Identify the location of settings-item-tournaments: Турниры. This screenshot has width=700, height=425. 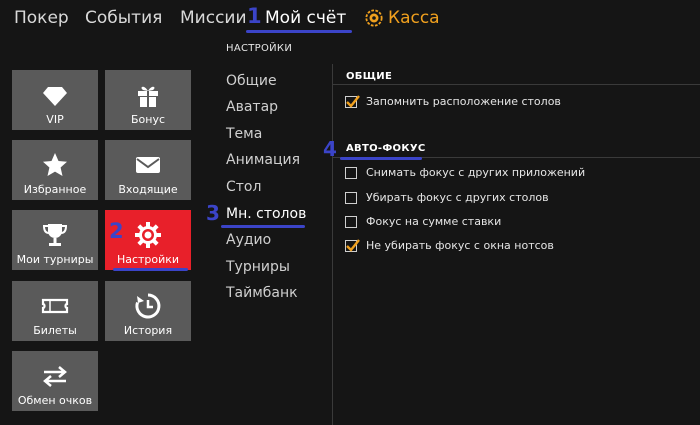
(258, 267).